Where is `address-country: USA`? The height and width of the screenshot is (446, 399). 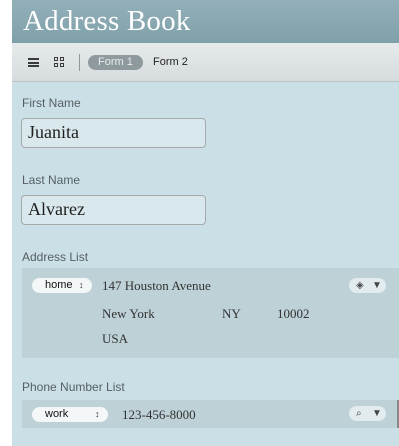 address-country: USA is located at coordinates (115, 339).